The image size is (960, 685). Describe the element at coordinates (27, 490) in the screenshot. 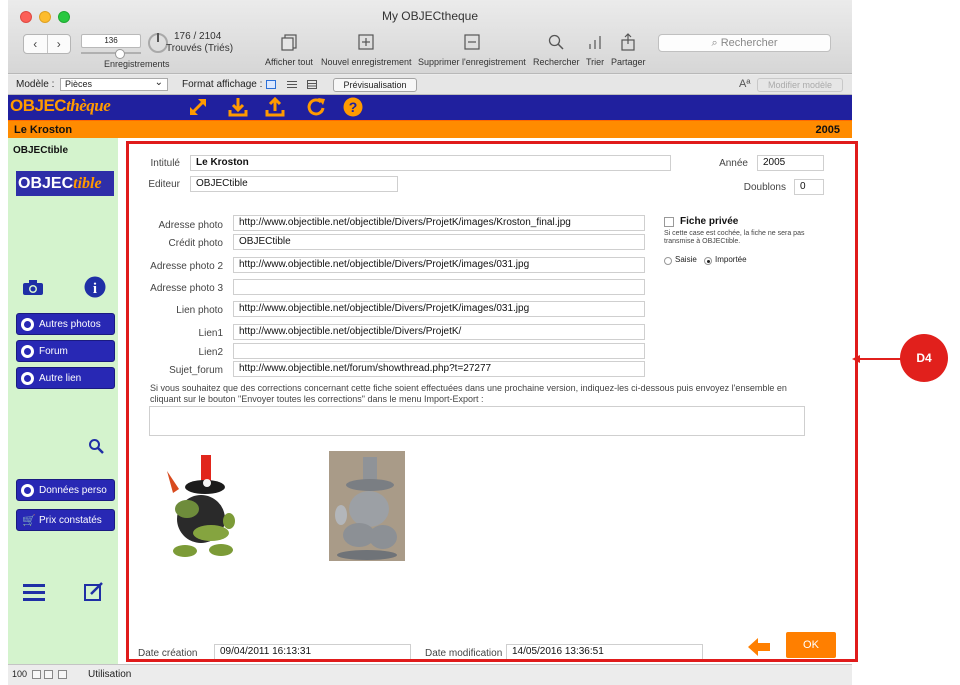

I see `user-icon` at that location.